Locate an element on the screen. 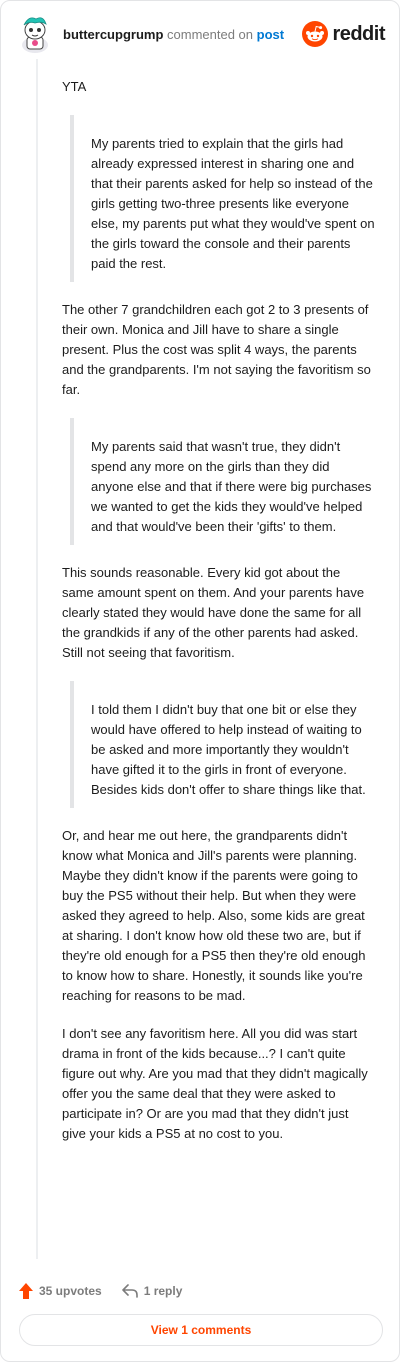 This screenshot has width=400, height=1362. commented-on-text: commented on is located at coordinates (210, 34).